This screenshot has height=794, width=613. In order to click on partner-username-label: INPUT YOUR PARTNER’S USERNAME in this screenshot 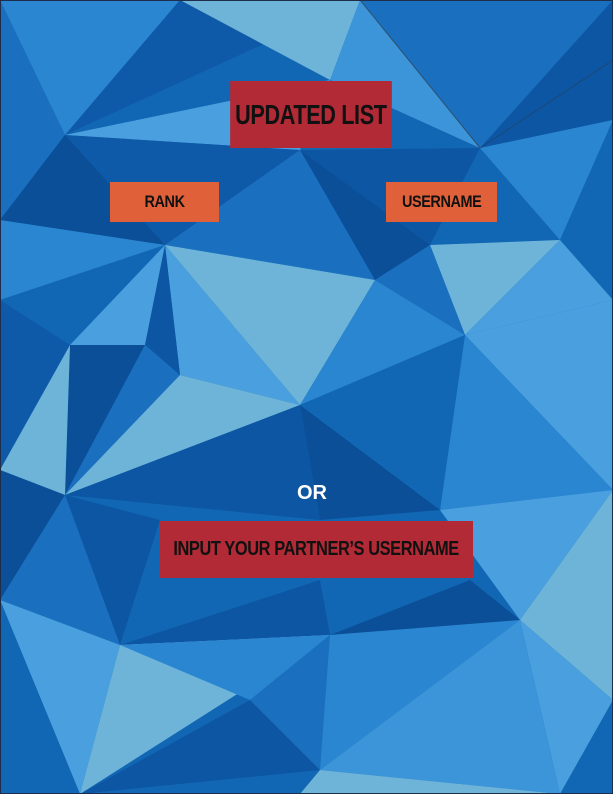, I will do `click(316, 549)`.